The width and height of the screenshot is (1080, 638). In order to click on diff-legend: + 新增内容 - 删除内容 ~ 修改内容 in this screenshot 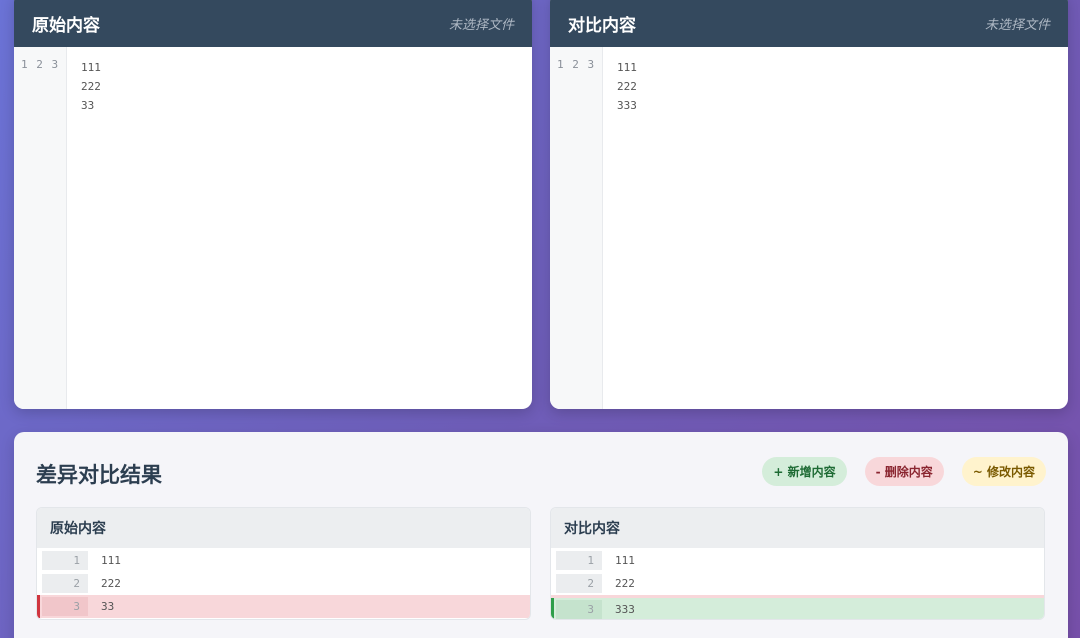, I will do `click(904, 471)`.